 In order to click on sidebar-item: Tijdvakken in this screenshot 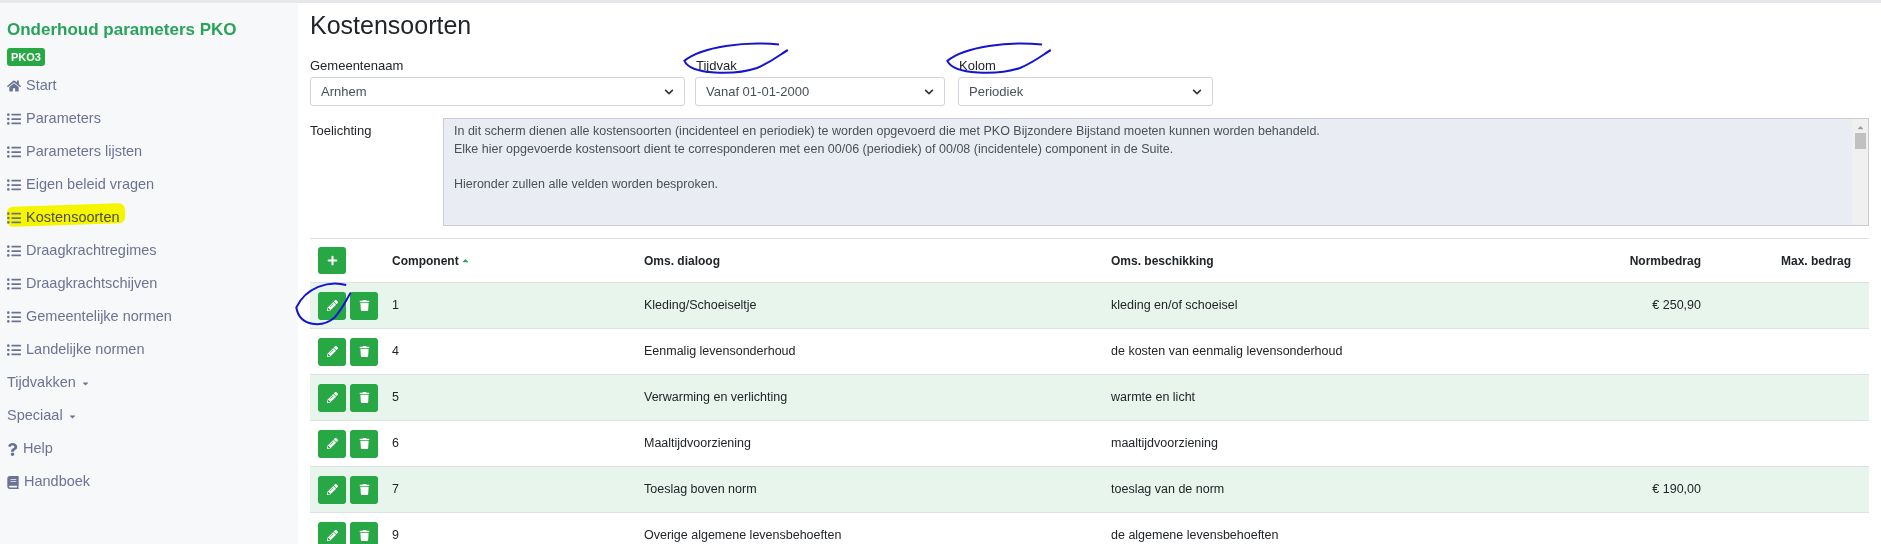, I will do `click(149, 383)`.